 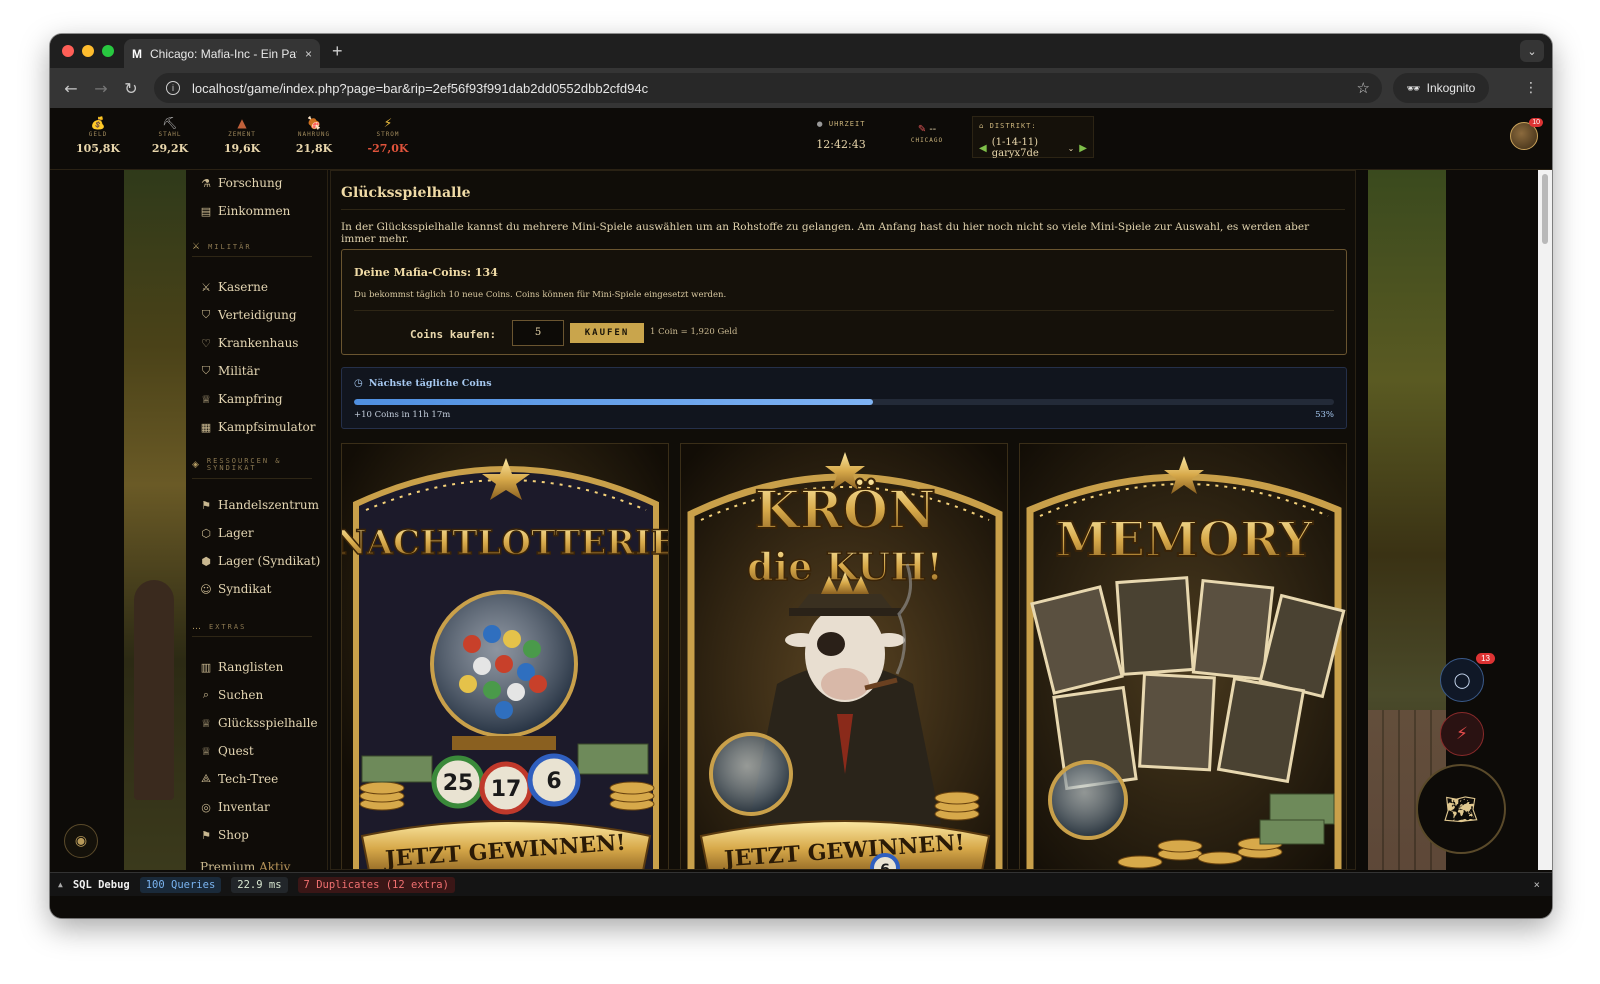 What do you see at coordinates (388, 135) in the screenshot?
I see `resource-strom: ⚡ STROM -27,0K` at bounding box center [388, 135].